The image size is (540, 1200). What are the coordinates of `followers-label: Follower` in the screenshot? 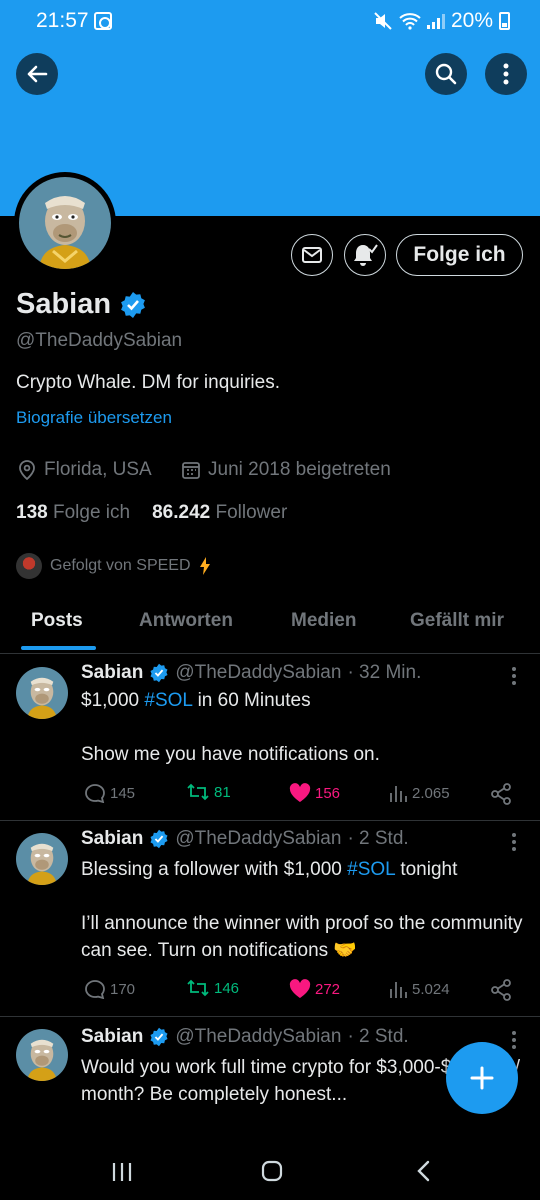 It's located at (251, 512).